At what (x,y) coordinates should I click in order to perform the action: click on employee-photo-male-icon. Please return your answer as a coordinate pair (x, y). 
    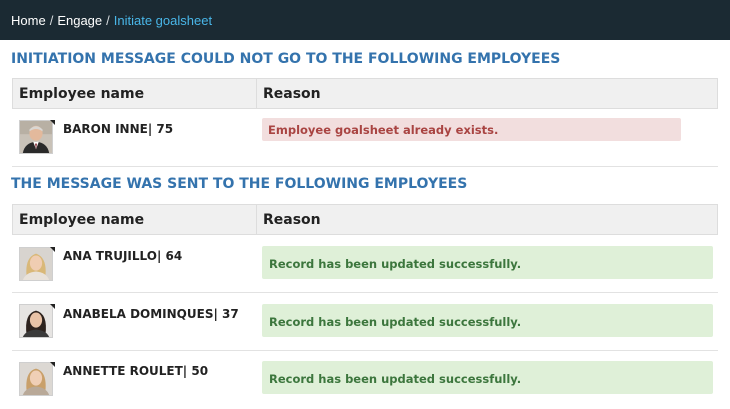
    Looking at the image, I should click on (36, 137).